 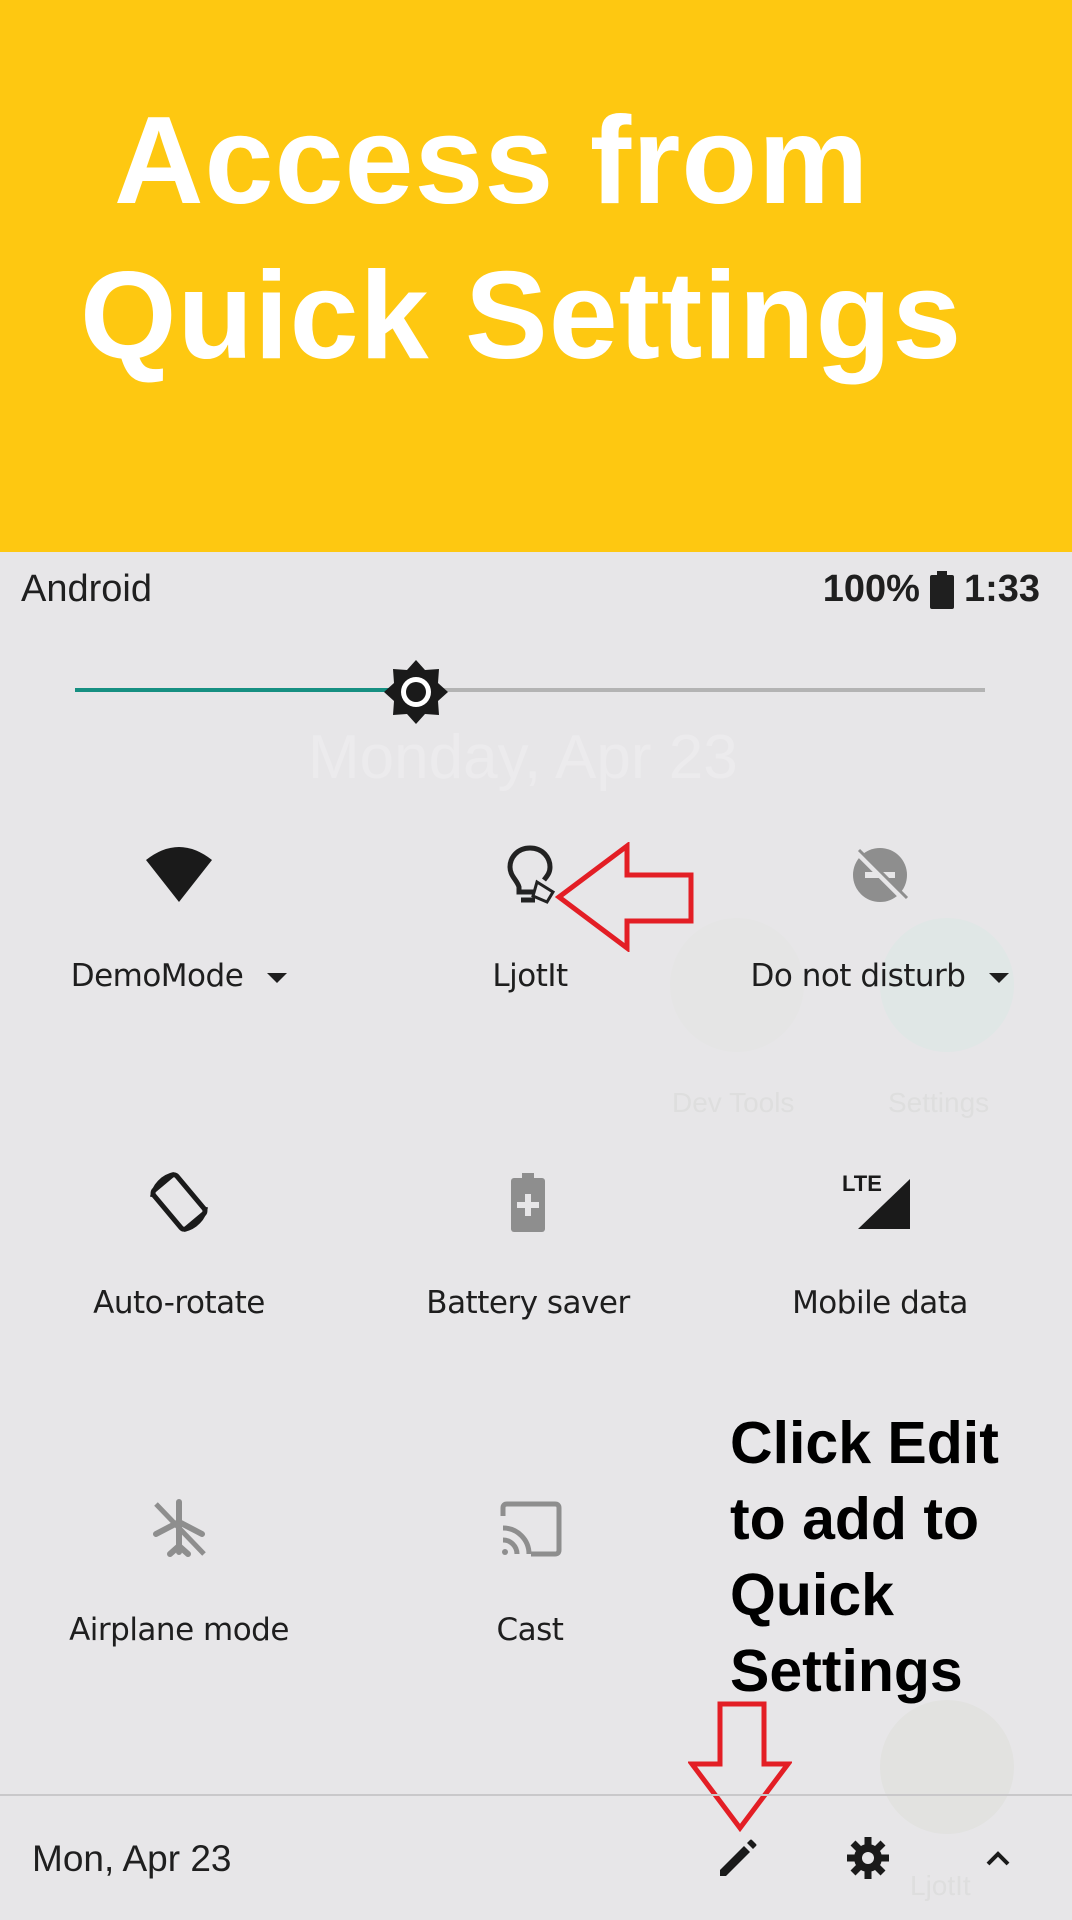 What do you see at coordinates (536, 1795) in the screenshot?
I see `footer-divider` at bounding box center [536, 1795].